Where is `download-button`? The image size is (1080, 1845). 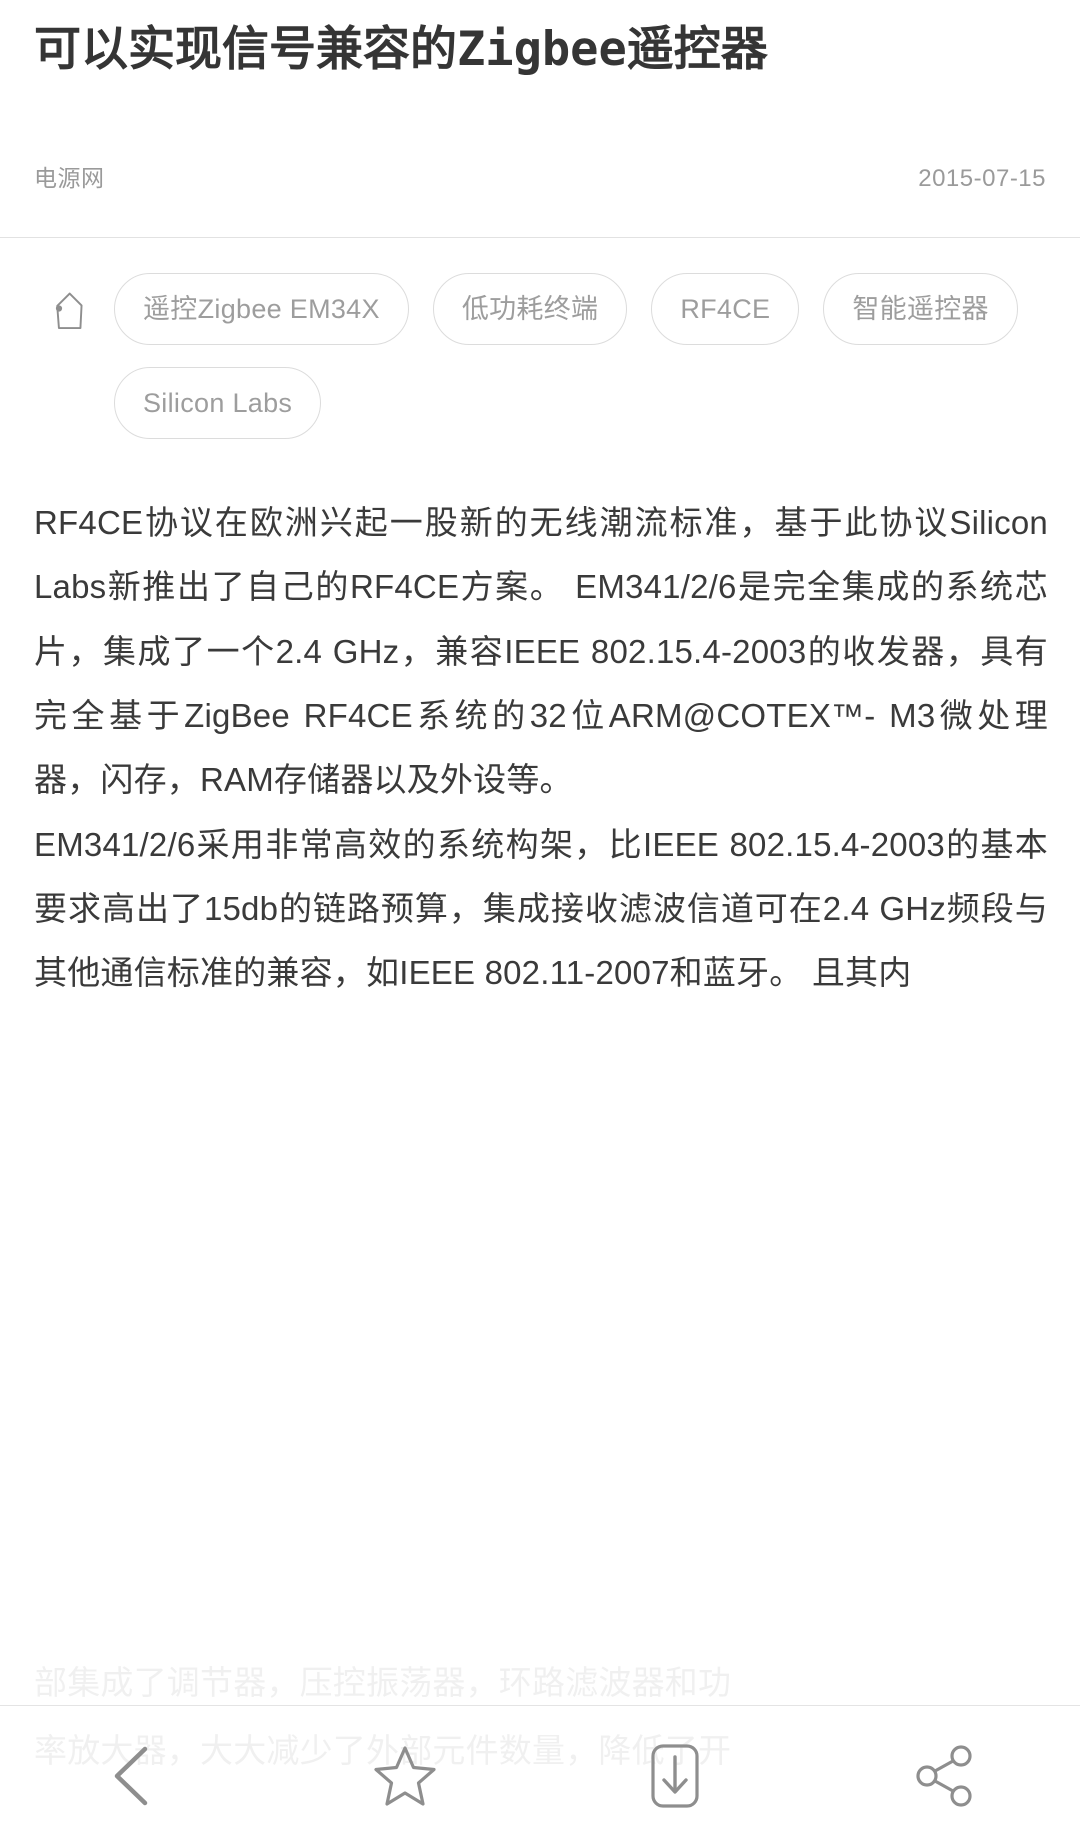 download-button is located at coordinates (675, 1776).